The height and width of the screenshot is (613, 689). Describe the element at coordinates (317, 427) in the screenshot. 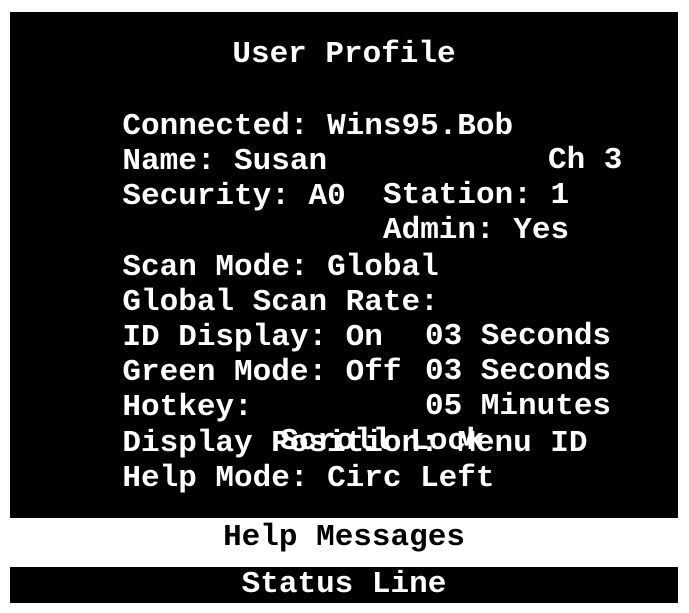

I see `display-position-row: Display Position: Menu ID` at that location.